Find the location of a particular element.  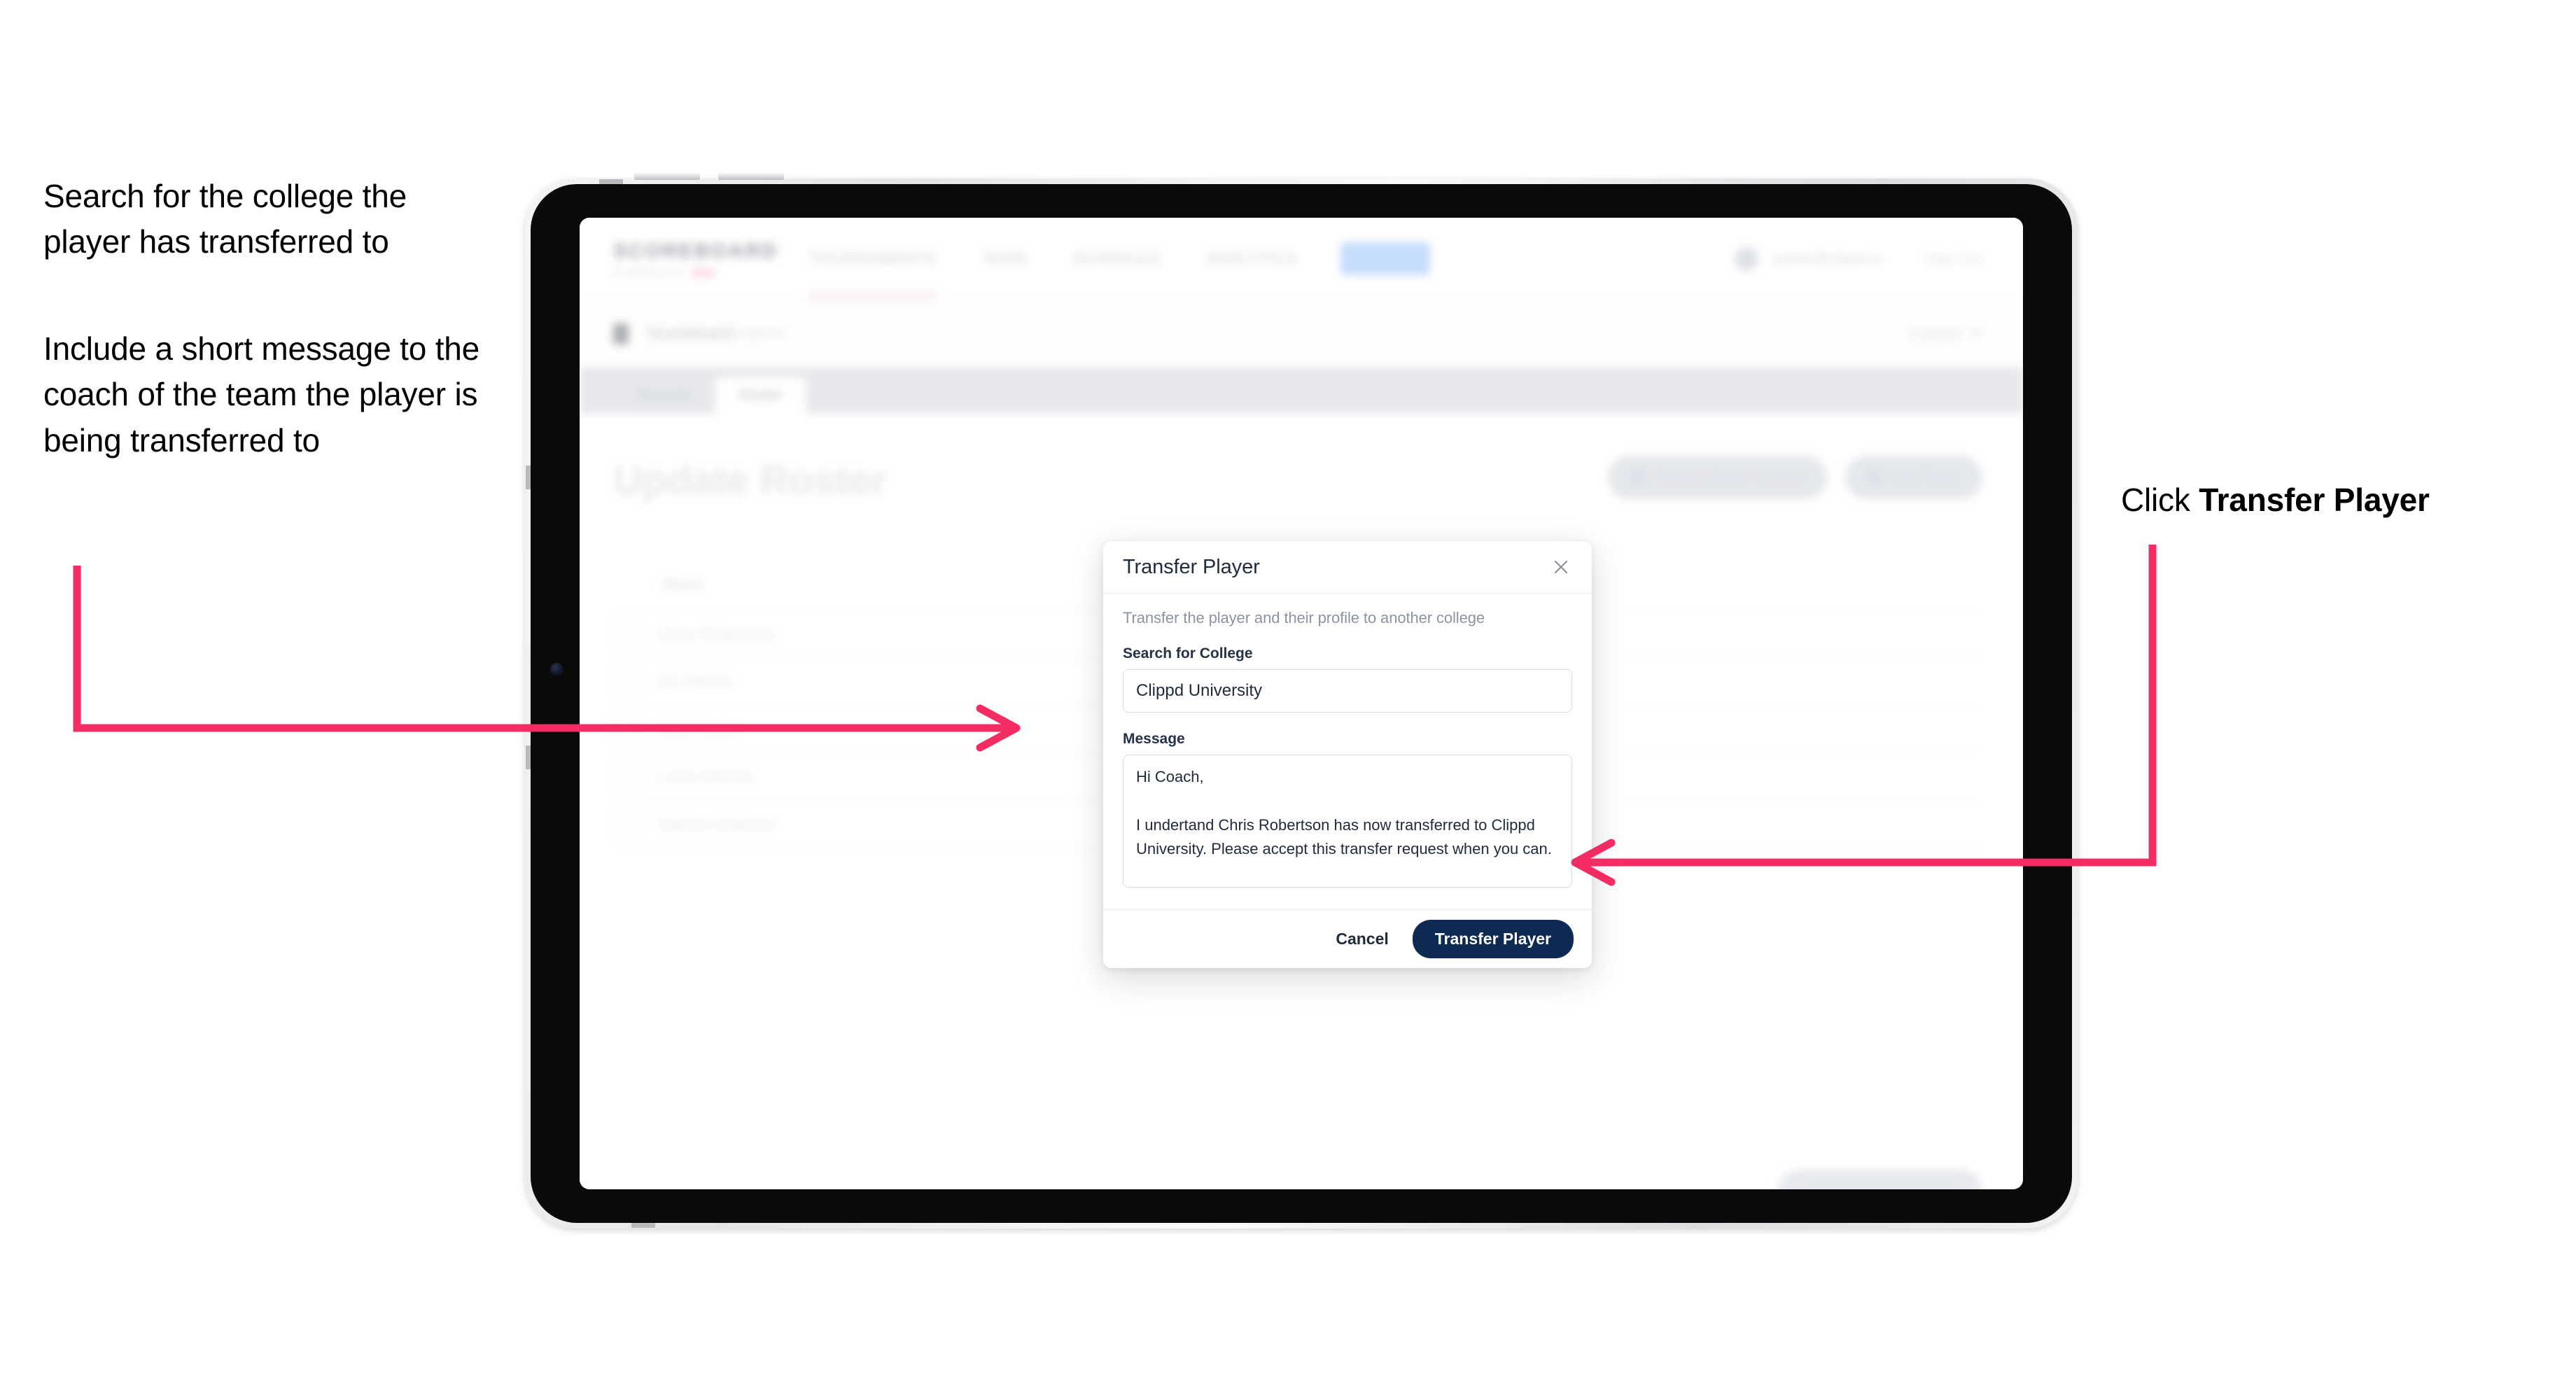

message-textarea is located at coordinates (1347, 821).